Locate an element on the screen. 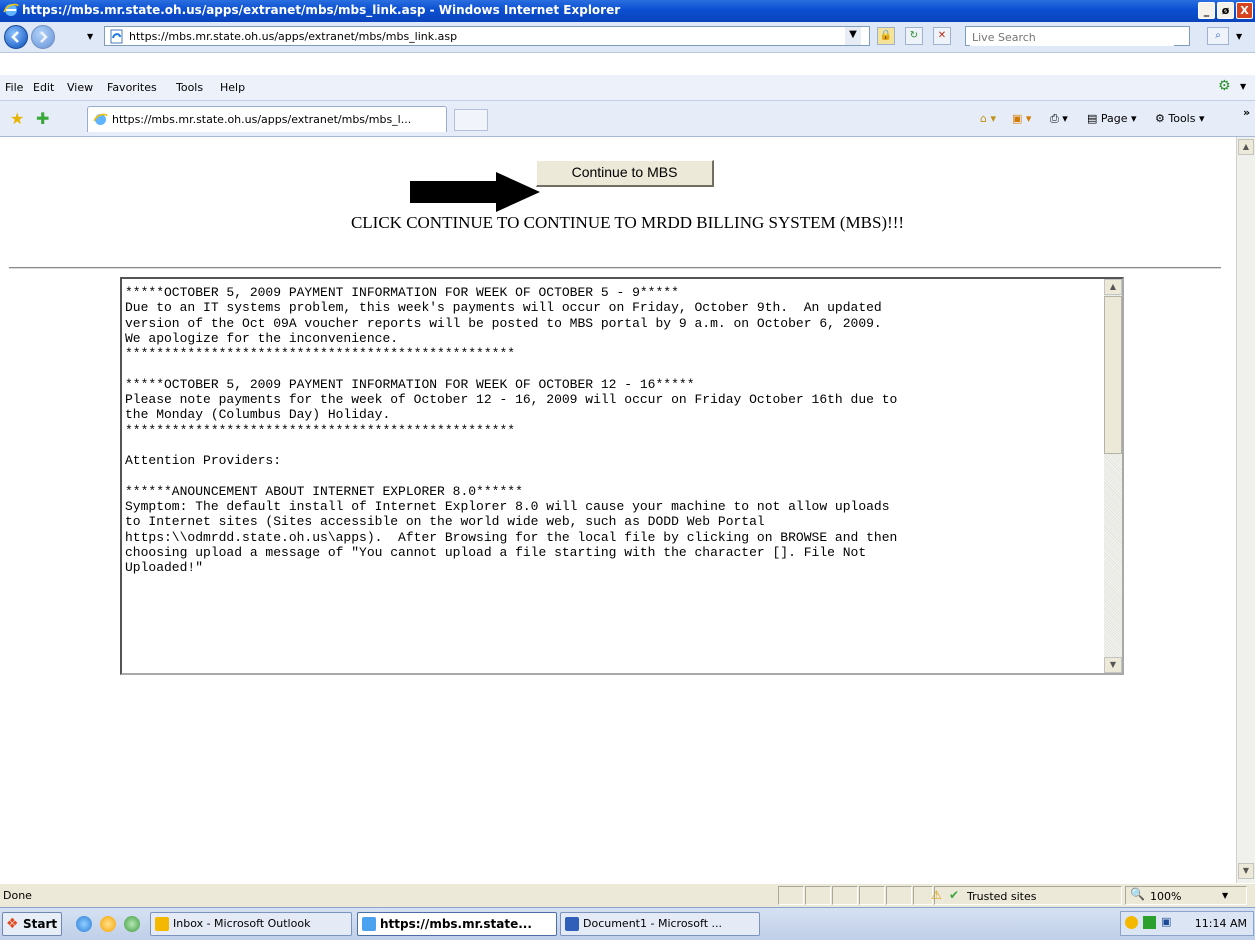  forward-arrow-icon is located at coordinates (44, 37).